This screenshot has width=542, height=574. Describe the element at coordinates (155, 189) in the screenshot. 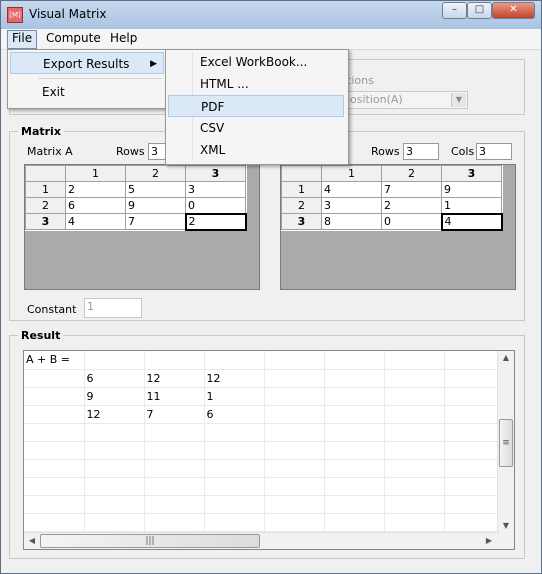

I see `matrix-cell: 5` at that location.